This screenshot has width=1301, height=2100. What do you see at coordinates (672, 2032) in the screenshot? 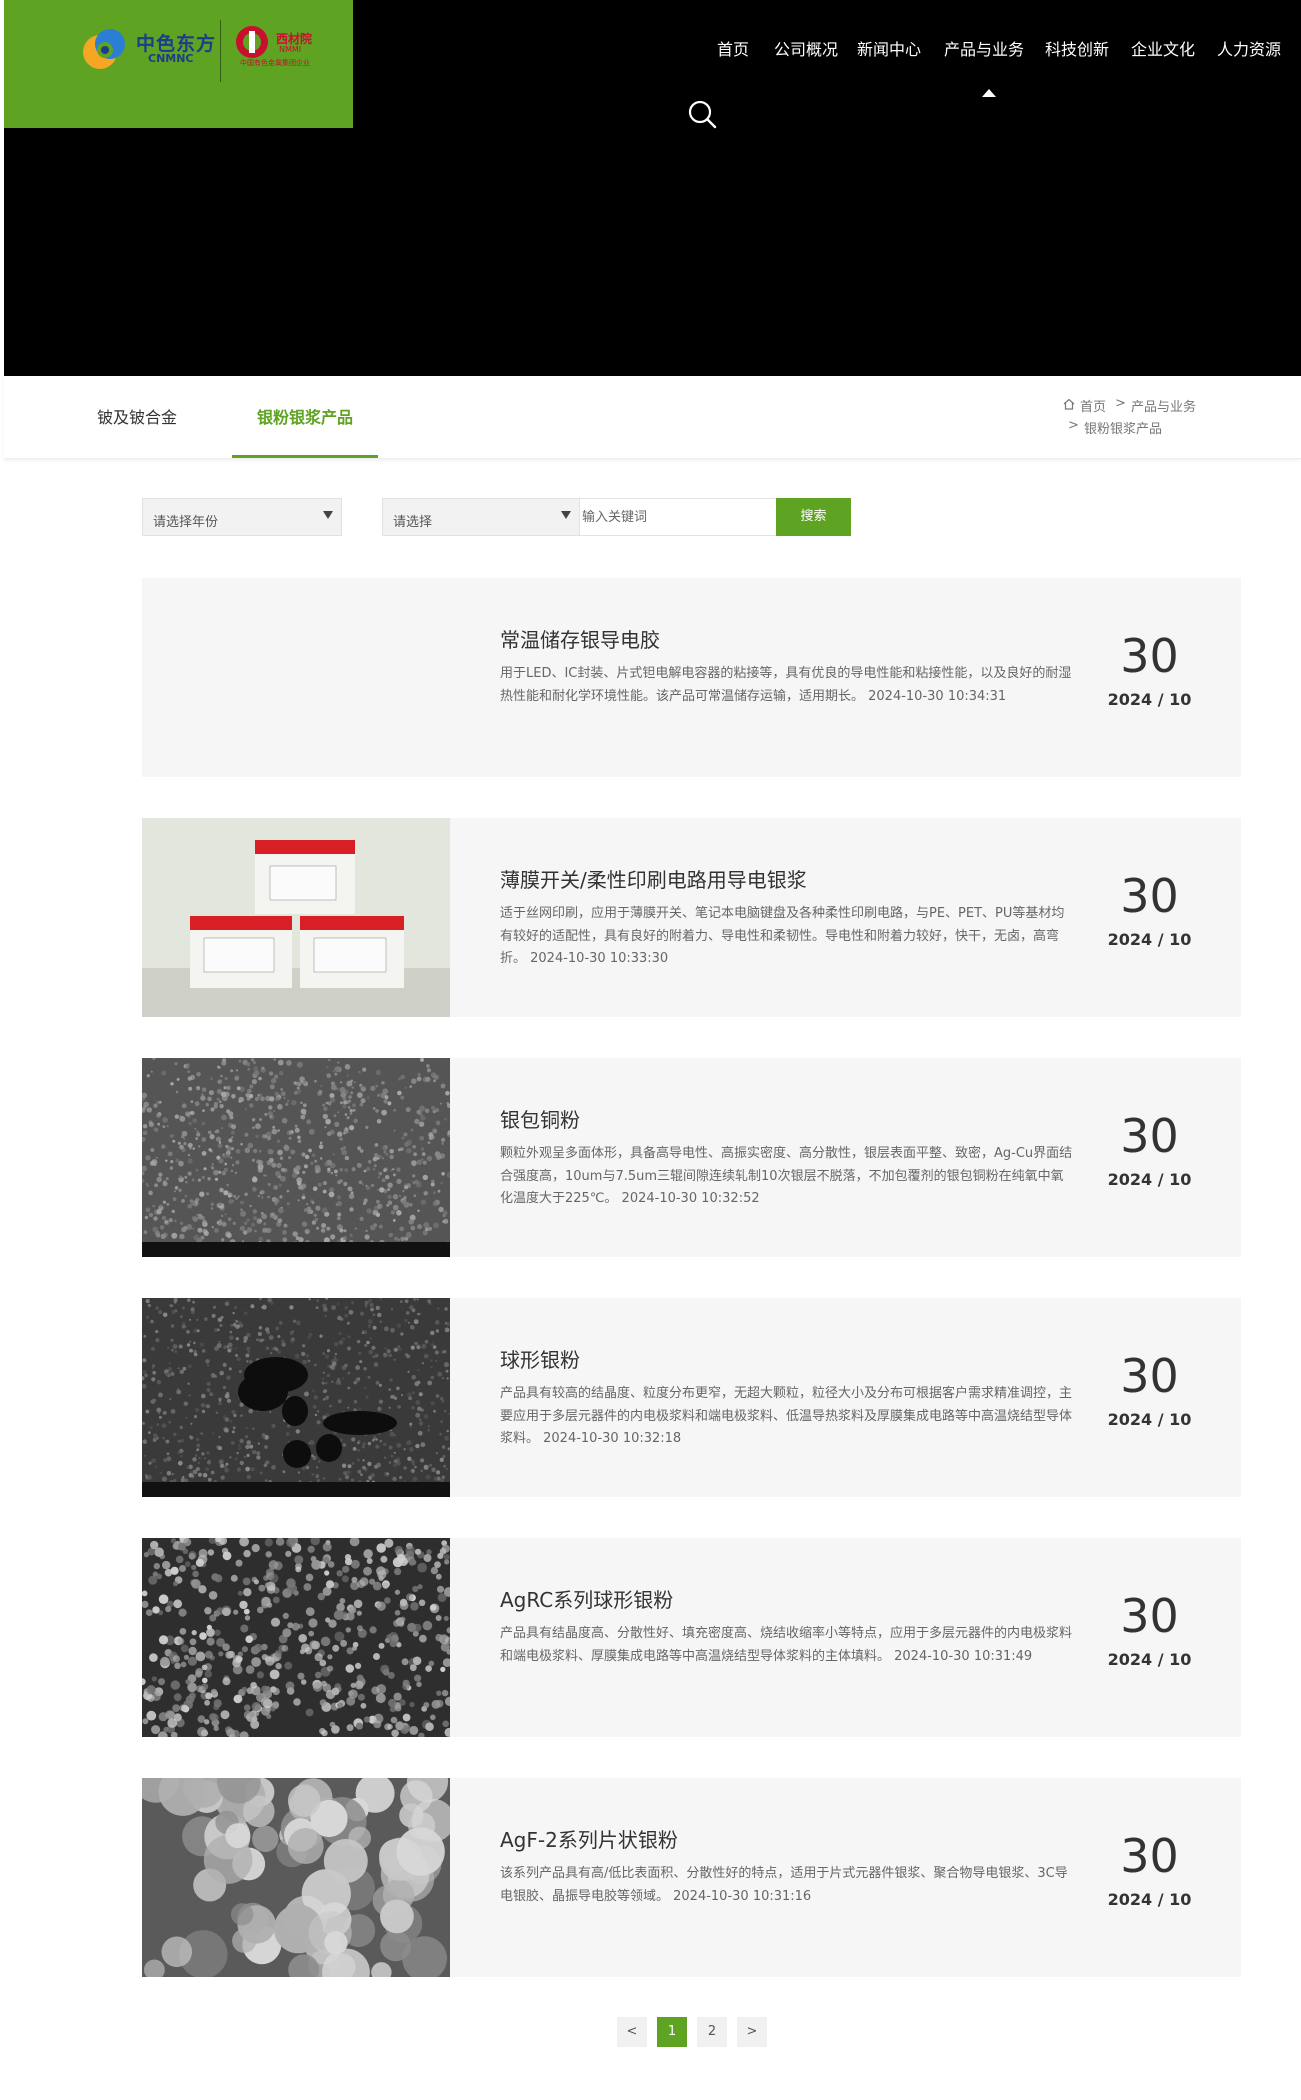
I see `page-1-button: 1` at bounding box center [672, 2032].